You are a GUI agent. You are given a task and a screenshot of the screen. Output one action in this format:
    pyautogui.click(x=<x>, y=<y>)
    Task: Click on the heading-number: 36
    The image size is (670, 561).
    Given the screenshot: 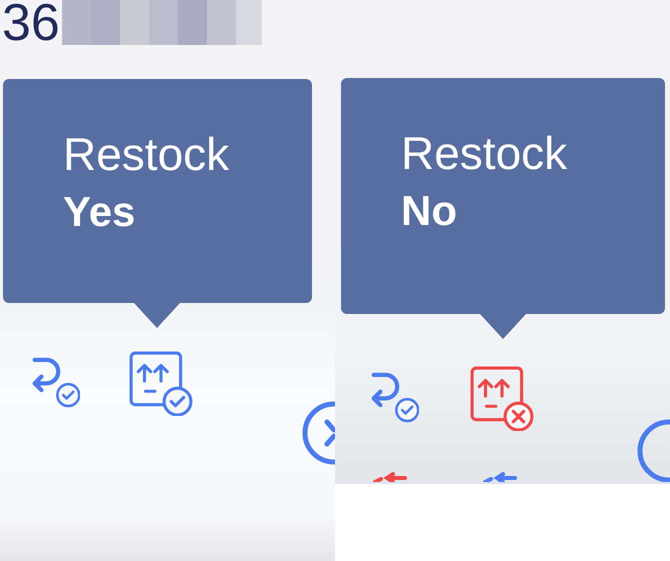 What is the action you would take?
    pyautogui.click(x=31, y=22)
    